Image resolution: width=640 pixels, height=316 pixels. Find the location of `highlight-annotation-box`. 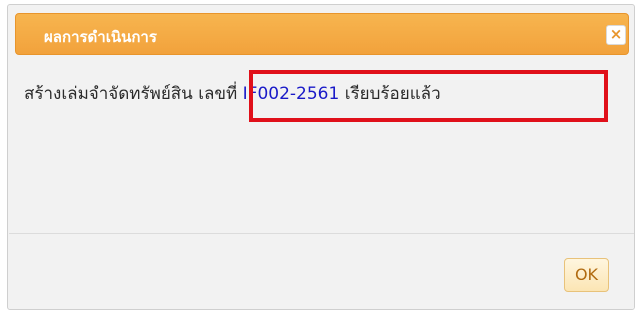

highlight-annotation-box is located at coordinates (428, 96).